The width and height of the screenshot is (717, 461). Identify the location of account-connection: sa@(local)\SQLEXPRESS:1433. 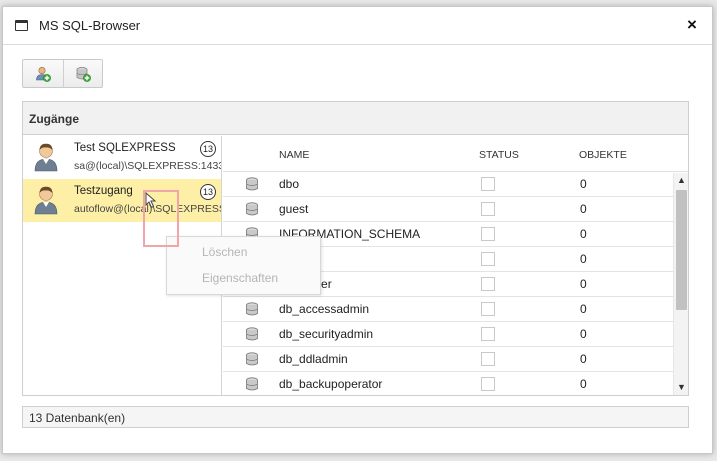
(147, 166).